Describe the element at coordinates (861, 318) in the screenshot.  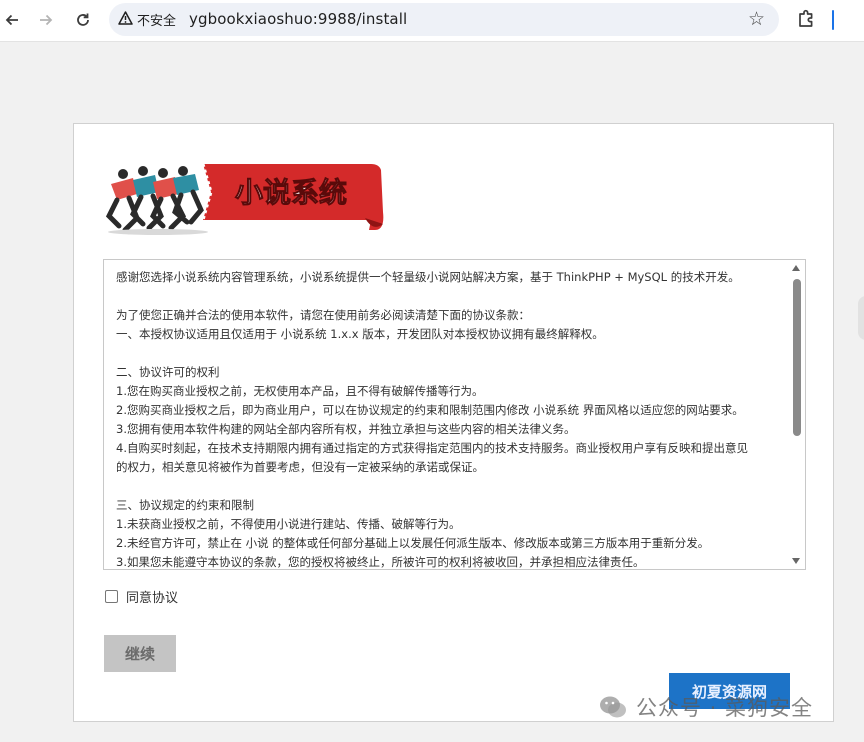
I see `side-panel-handle` at that location.